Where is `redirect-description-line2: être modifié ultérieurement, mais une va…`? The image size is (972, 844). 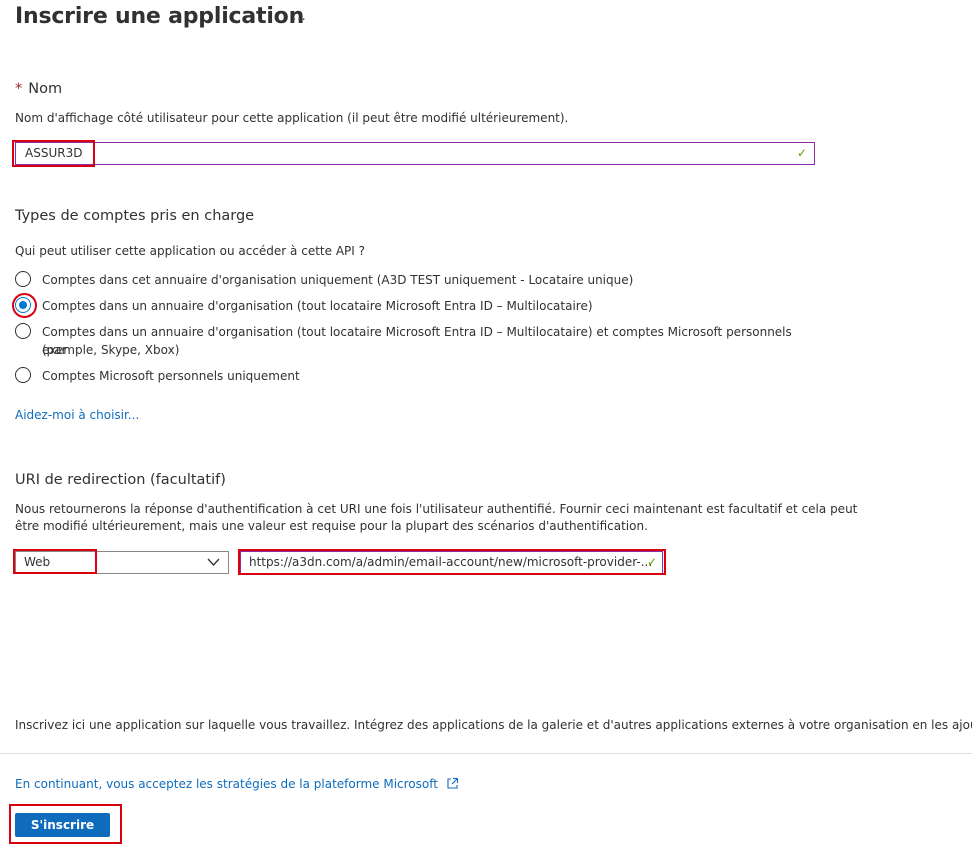
redirect-description-line2: être modifié ultérieurement, mais une va… is located at coordinates (331, 526).